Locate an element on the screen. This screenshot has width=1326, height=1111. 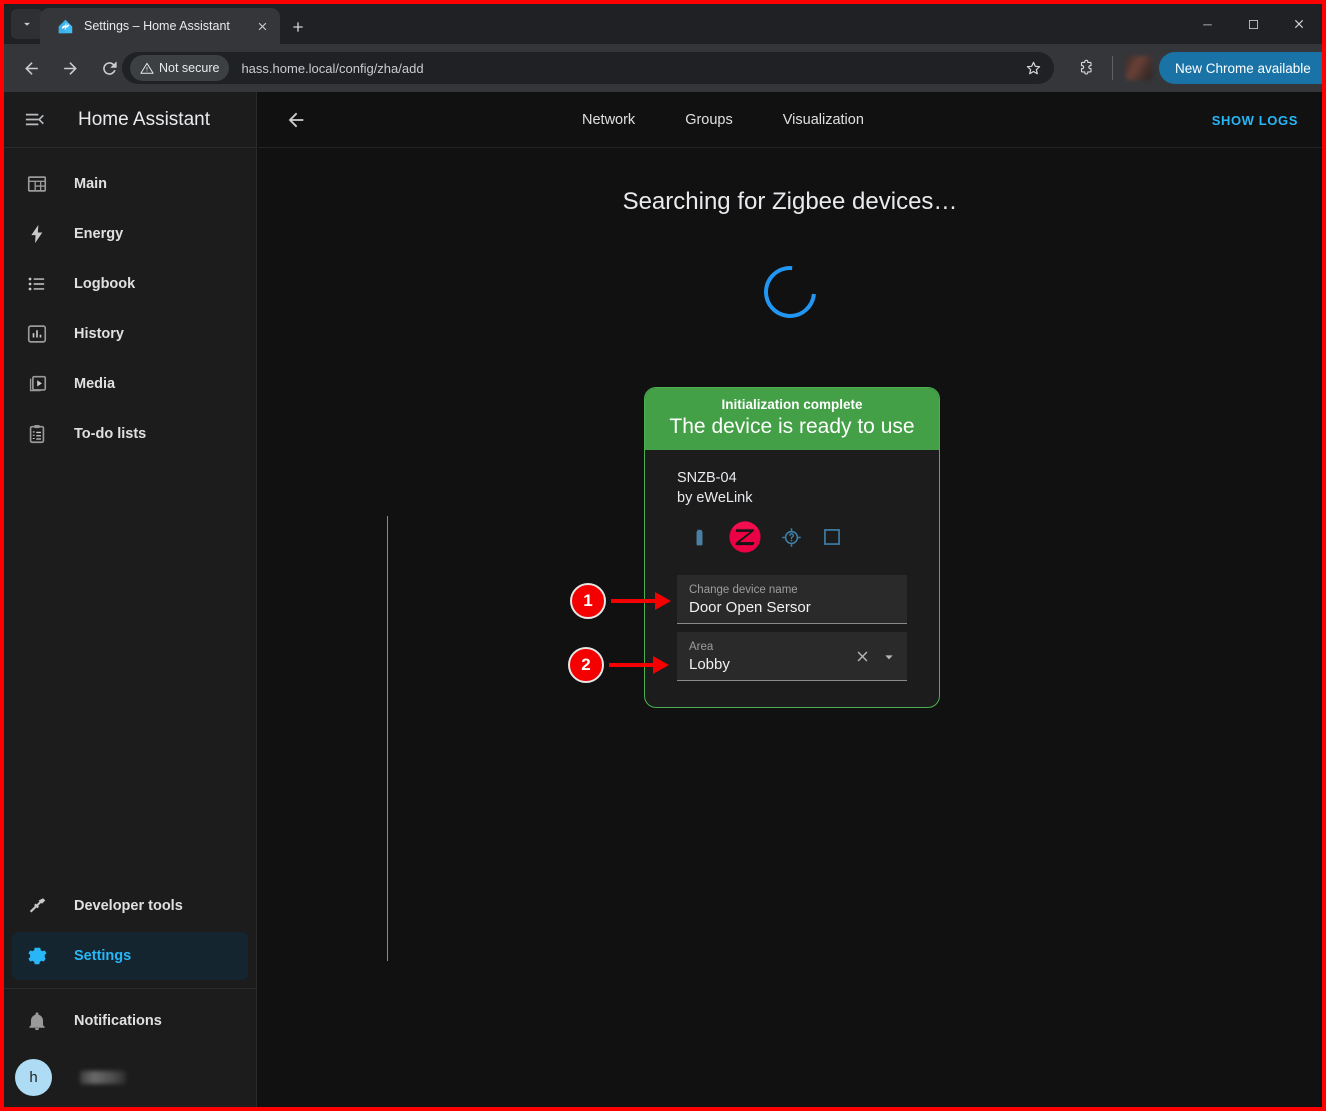
chrome-update-button: New Chrome available is located at coordinates (1240, 68).